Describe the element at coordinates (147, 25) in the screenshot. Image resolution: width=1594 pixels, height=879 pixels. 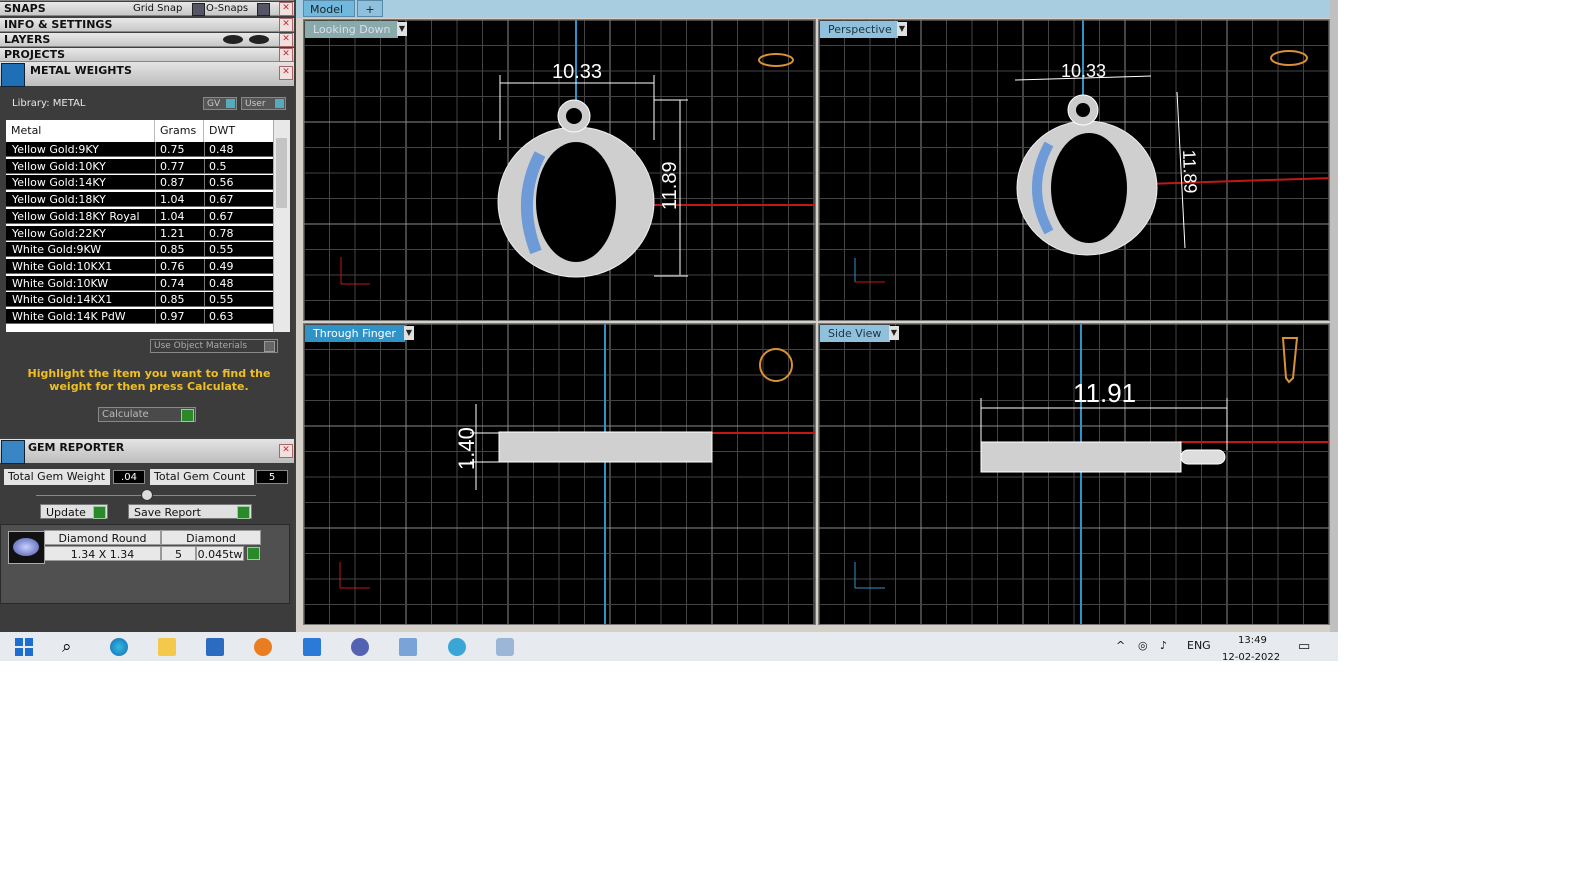
I see `info-settings-header: INFO & SETTINGS ✕` at that location.